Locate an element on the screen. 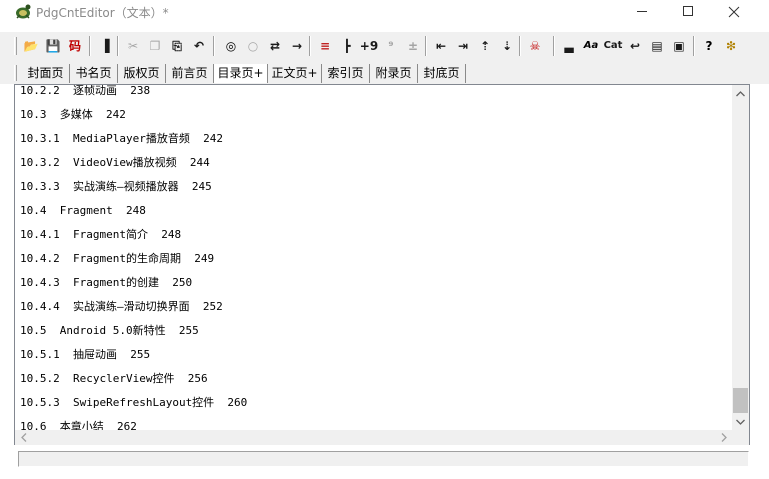 The width and height of the screenshot is (769, 479). pdf-icon: ☠ is located at coordinates (535, 46).